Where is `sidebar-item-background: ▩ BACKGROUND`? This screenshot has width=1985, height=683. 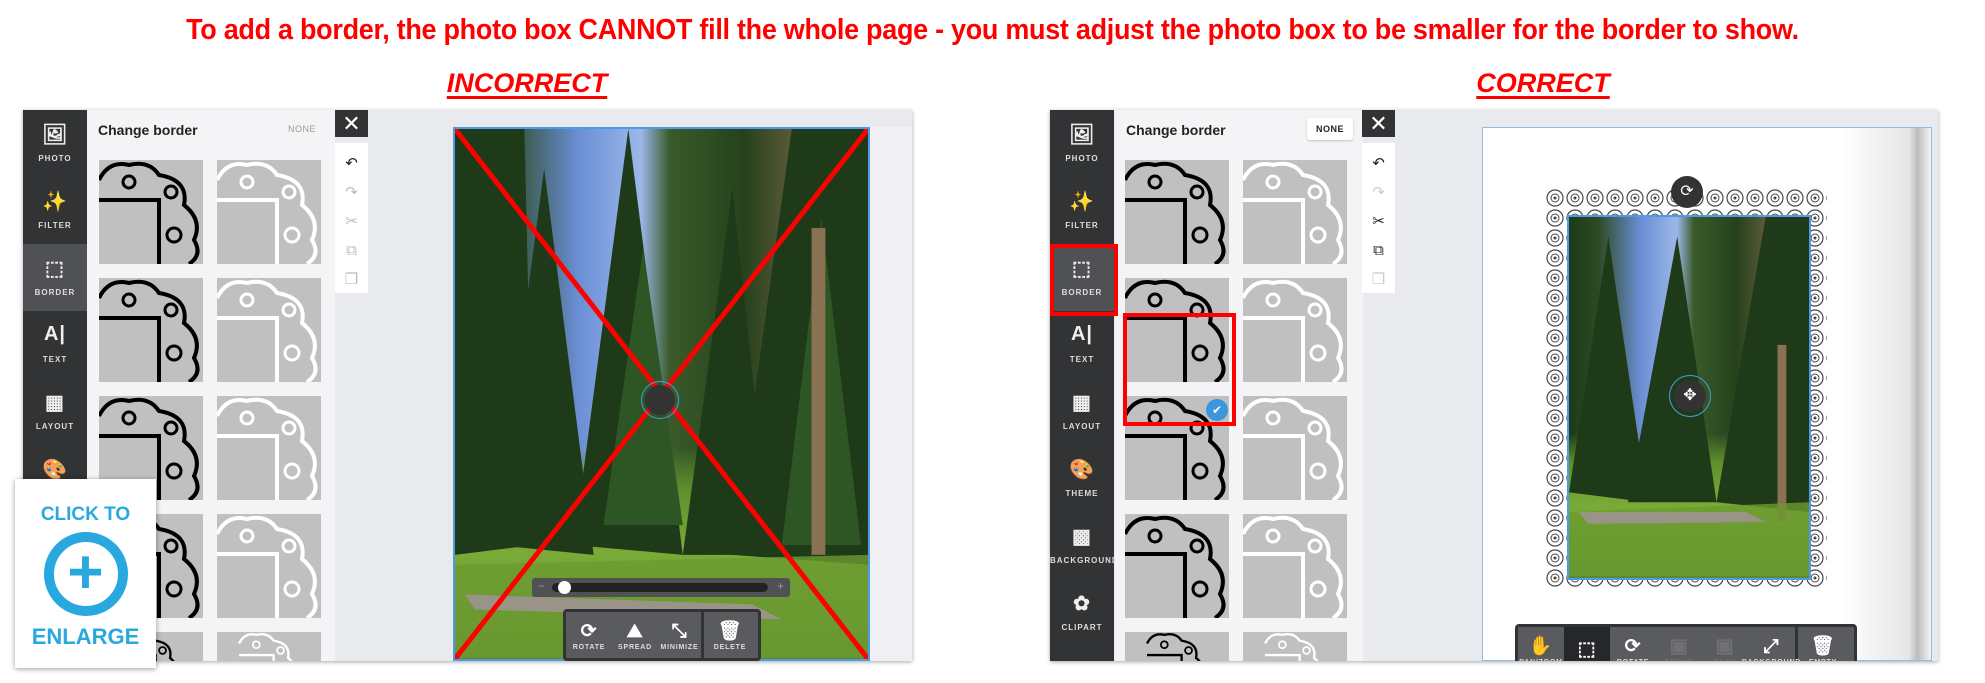 sidebar-item-background: ▩ BACKGROUND is located at coordinates (1084, 545).